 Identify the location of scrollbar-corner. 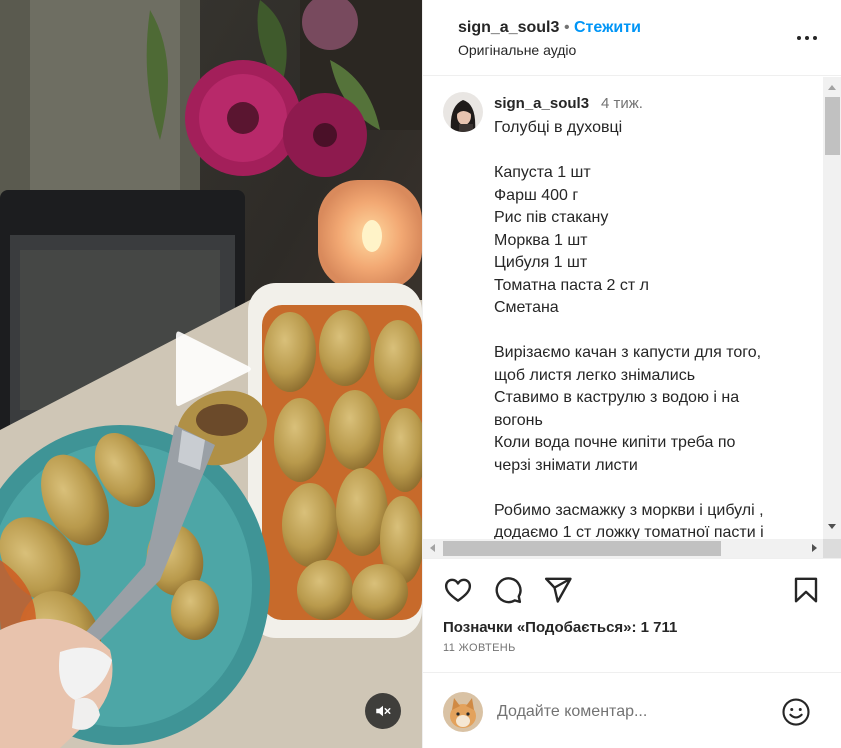
(832, 548).